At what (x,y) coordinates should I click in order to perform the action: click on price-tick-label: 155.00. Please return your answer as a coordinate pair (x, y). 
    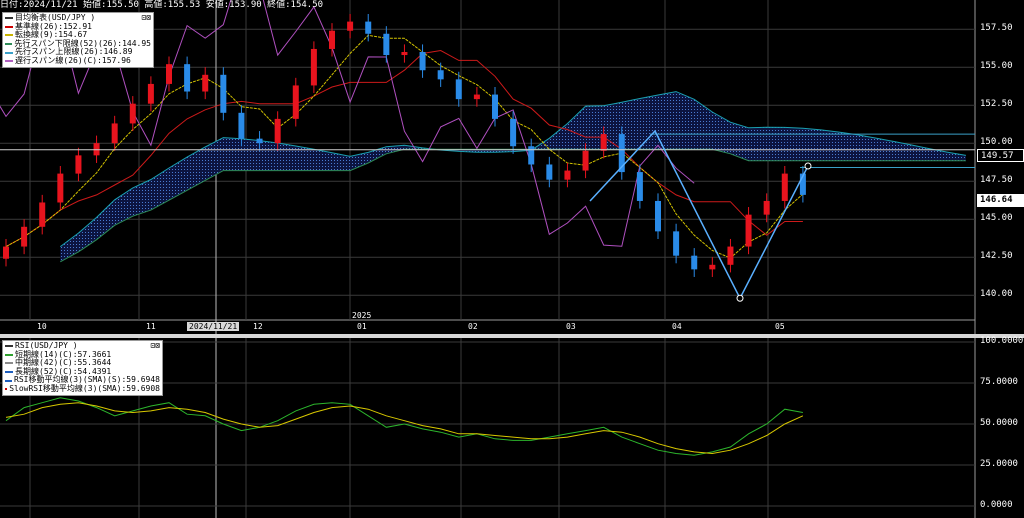
    Looking at the image, I should click on (996, 66).